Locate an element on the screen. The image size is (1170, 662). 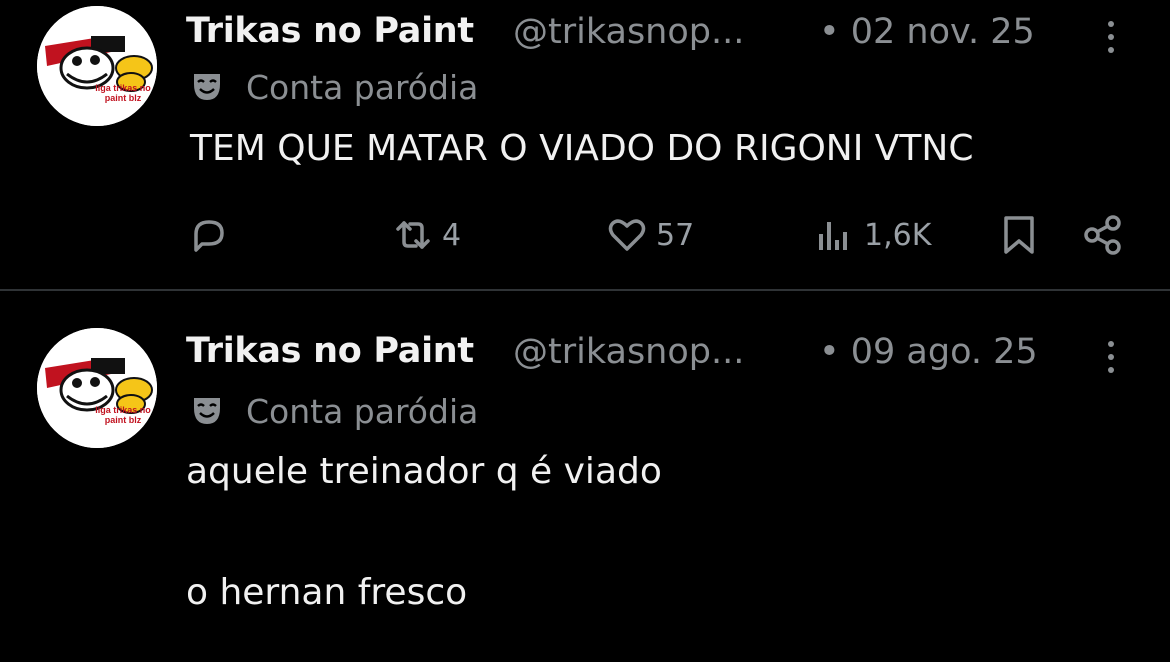
share-button is located at coordinates (1103, 235).